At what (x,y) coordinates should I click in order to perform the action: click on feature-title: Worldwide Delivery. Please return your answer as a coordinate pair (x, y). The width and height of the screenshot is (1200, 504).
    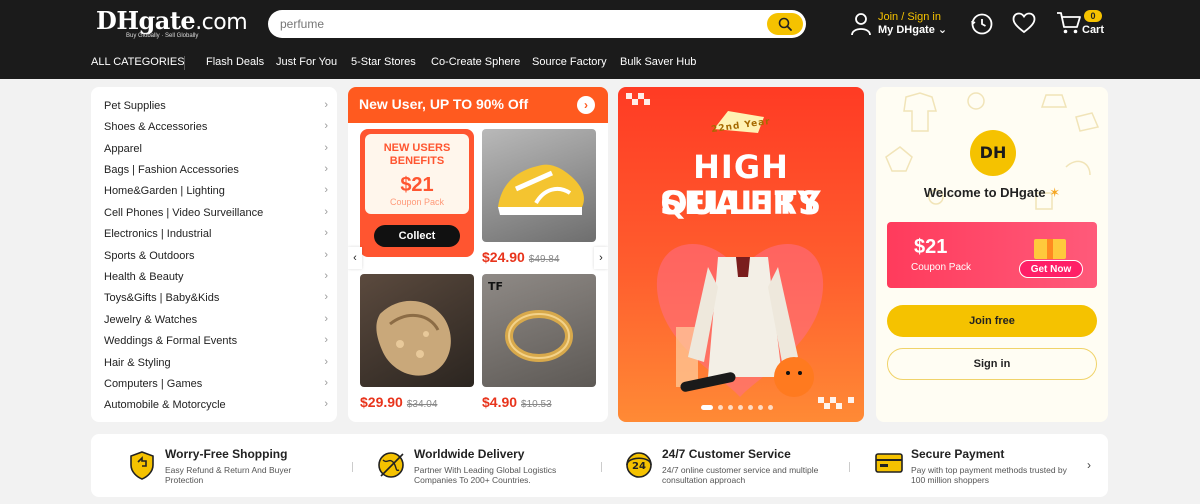
    Looking at the image, I should click on (469, 454).